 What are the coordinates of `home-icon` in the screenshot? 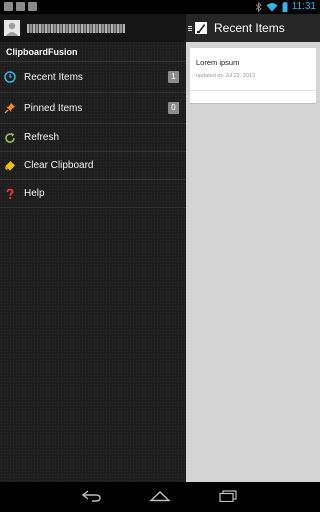 It's located at (160, 496).